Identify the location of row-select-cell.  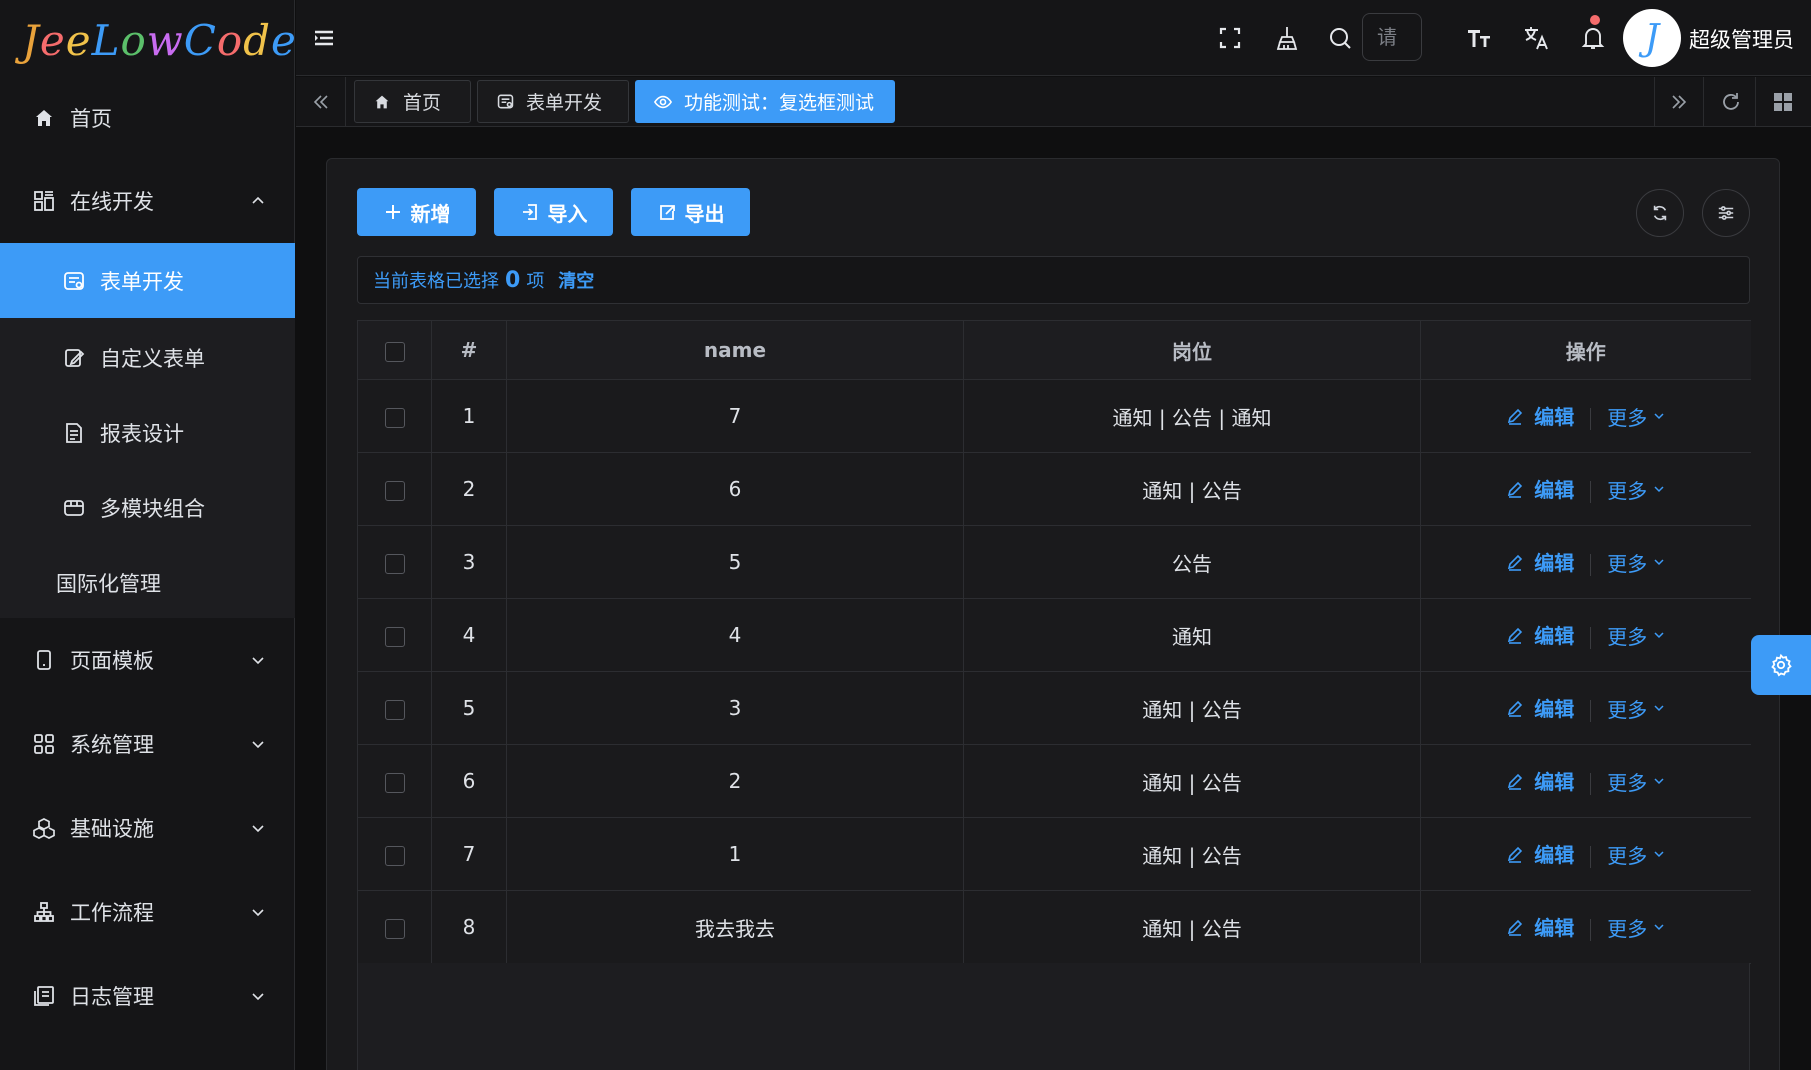
(394, 927).